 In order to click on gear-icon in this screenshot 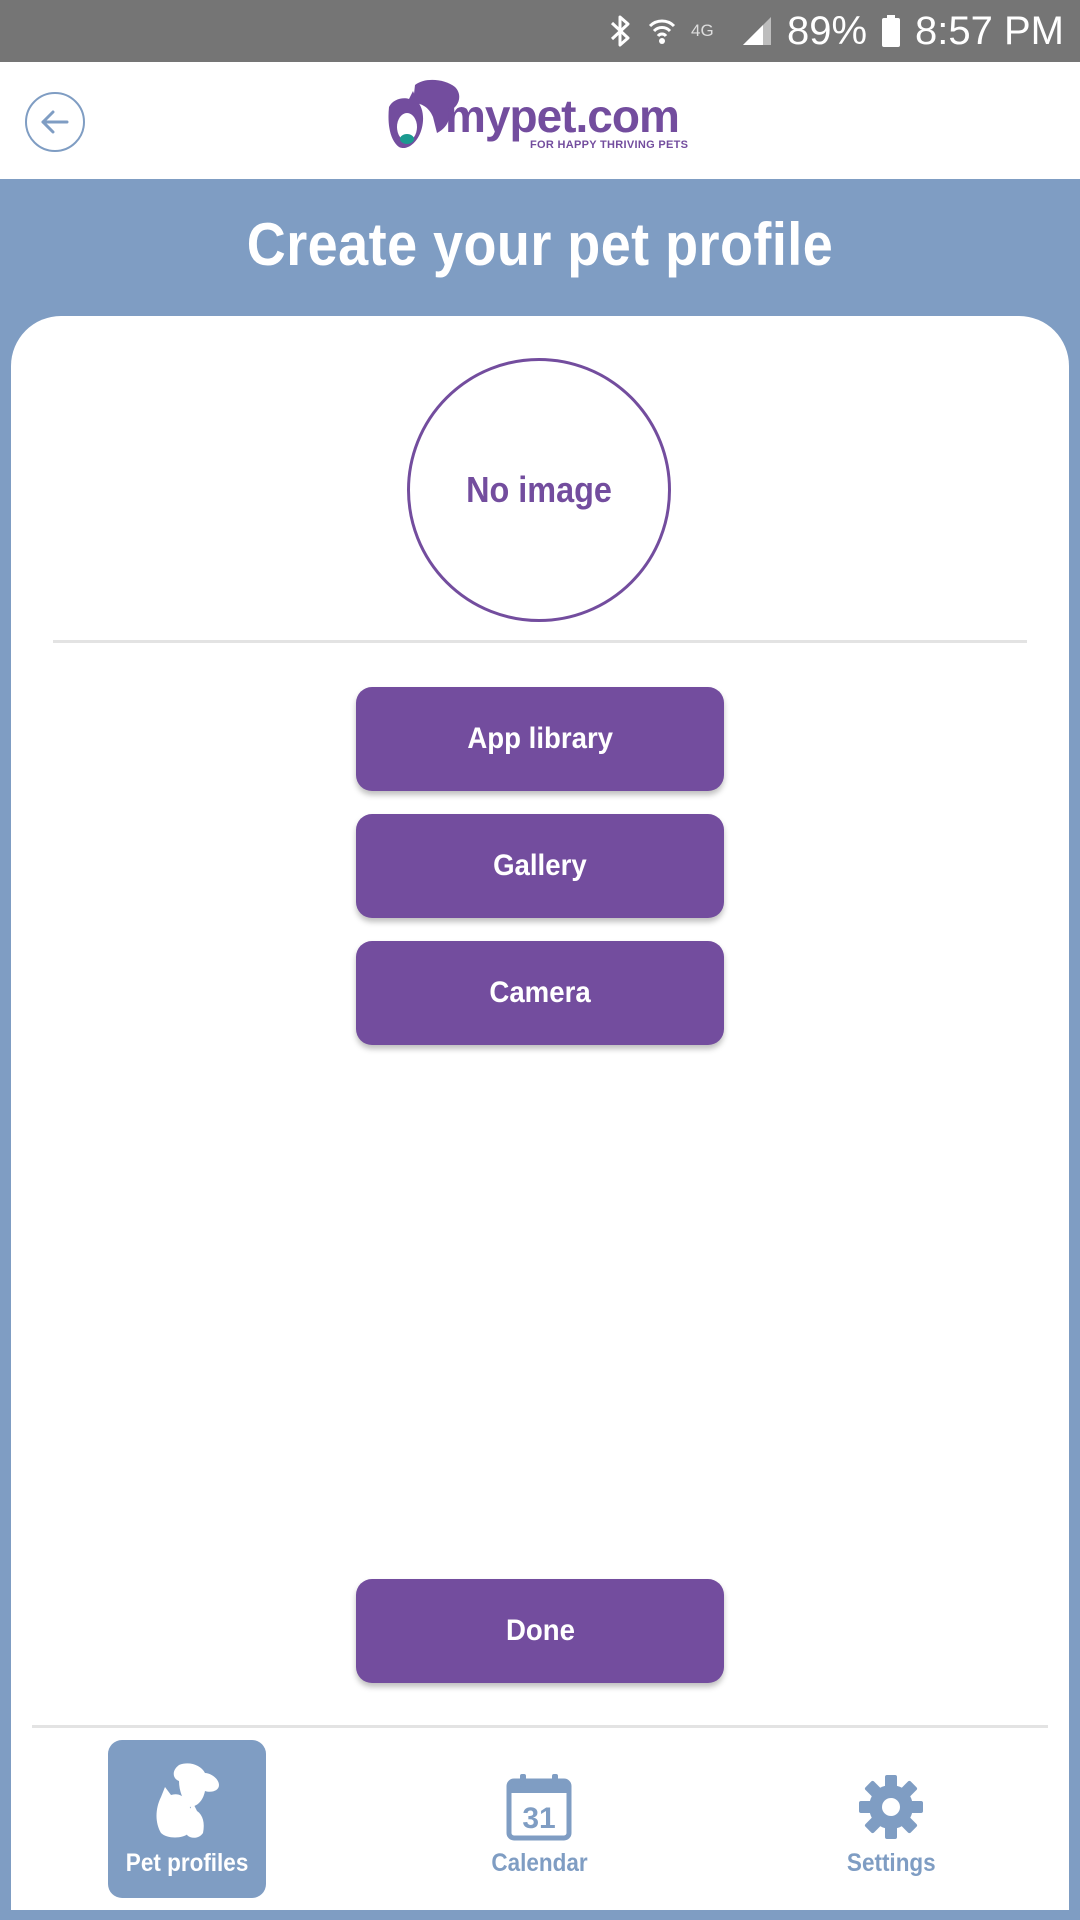, I will do `click(891, 1807)`.